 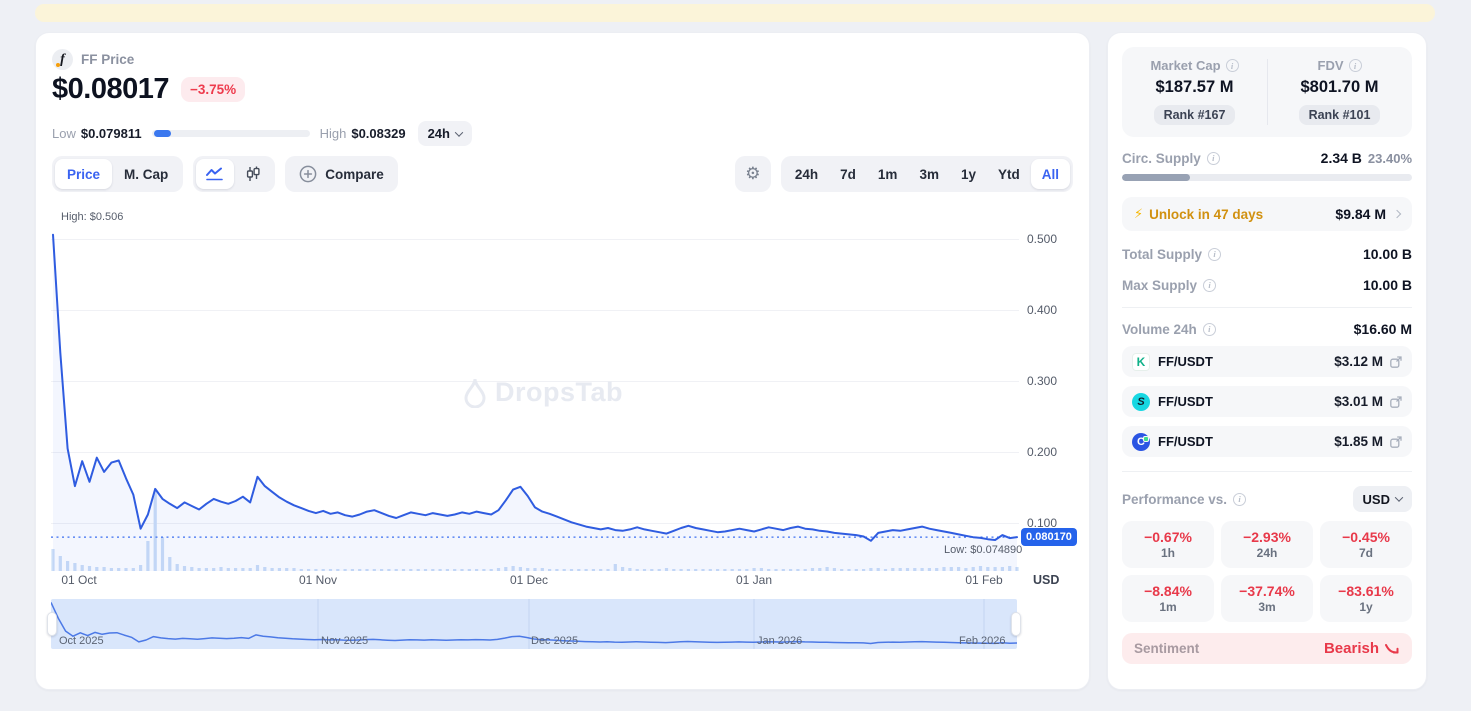 What do you see at coordinates (1267, 254) in the screenshot?
I see `total-supply-row: Total Supply i 10.00 B` at bounding box center [1267, 254].